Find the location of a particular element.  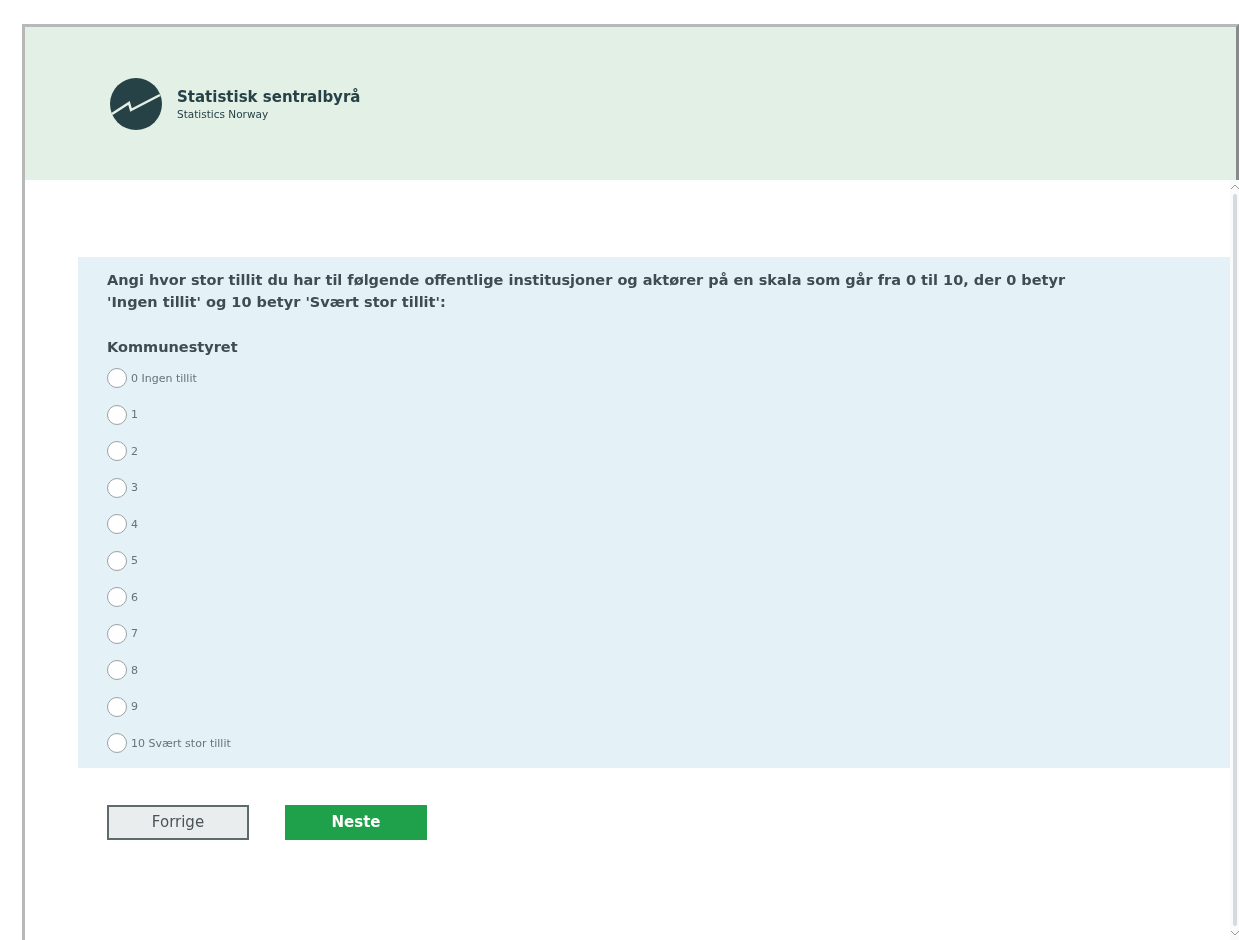

logo-icon is located at coordinates (136, 103).